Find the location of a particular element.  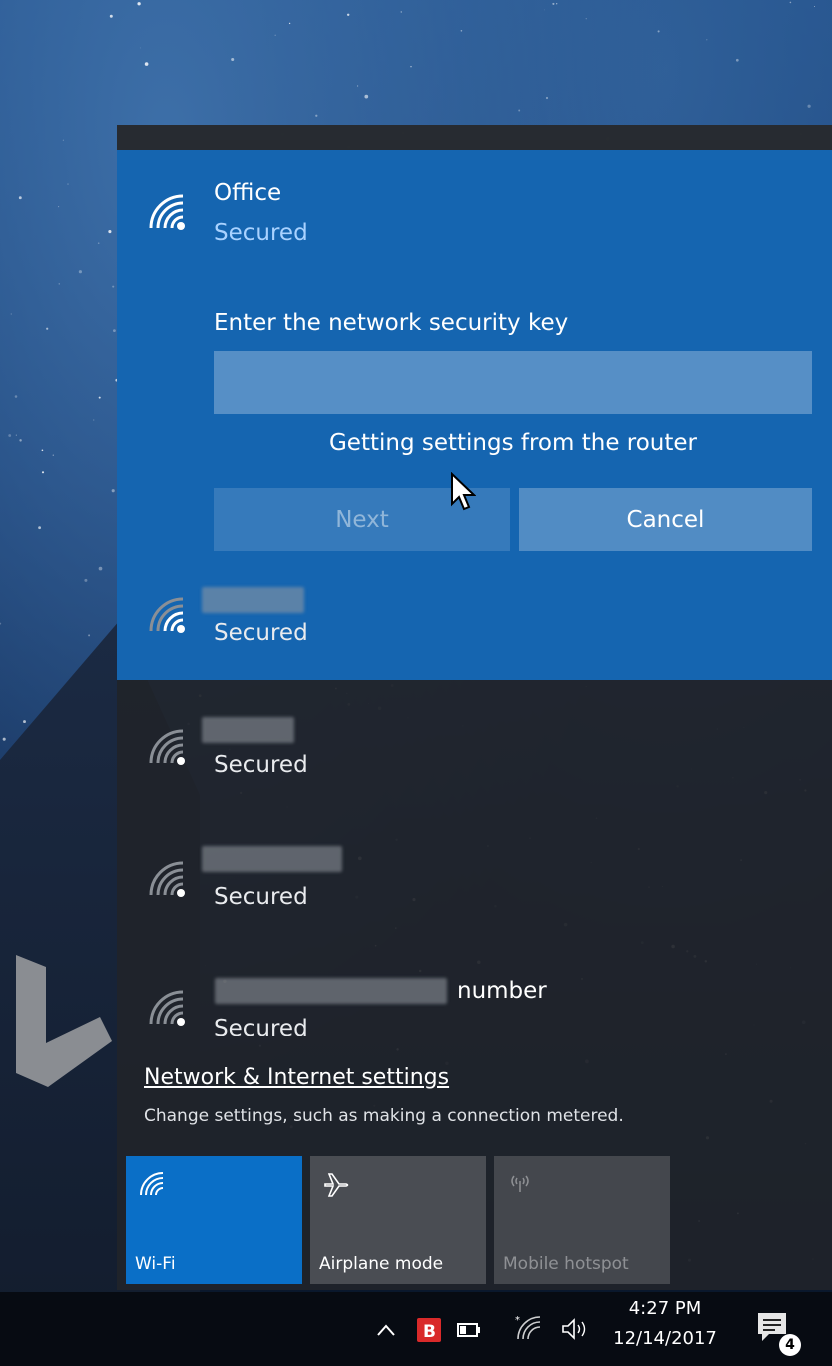

taskbar-clock-time: 4:27 PM is located at coordinates (665, 1308).